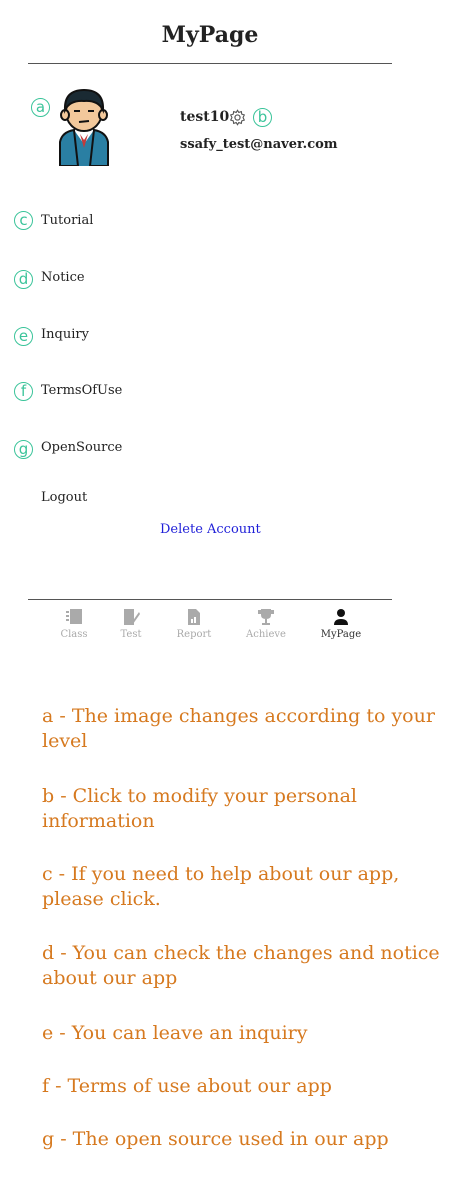 The height and width of the screenshot is (1191, 467). Describe the element at coordinates (63, 277) in the screenshot. I see `menu-notice: Notice` at that location.